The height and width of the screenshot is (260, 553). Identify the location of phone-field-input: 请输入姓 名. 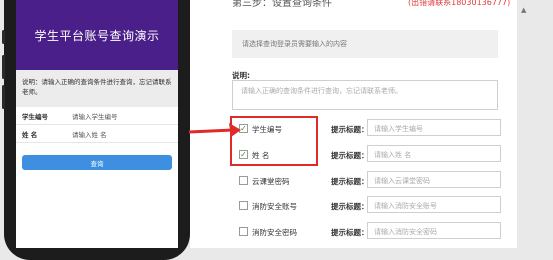
(89, 134).